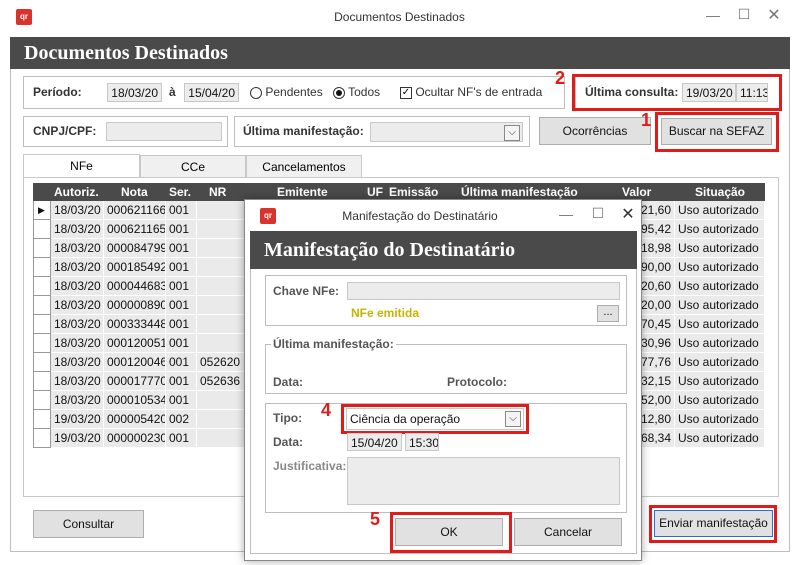 Image resolution: width=799 pixels, height=565 pixels. Describe the element at coordinates (135, 343) in the screenshot. I see `cell-nota: 000120051` at that location.